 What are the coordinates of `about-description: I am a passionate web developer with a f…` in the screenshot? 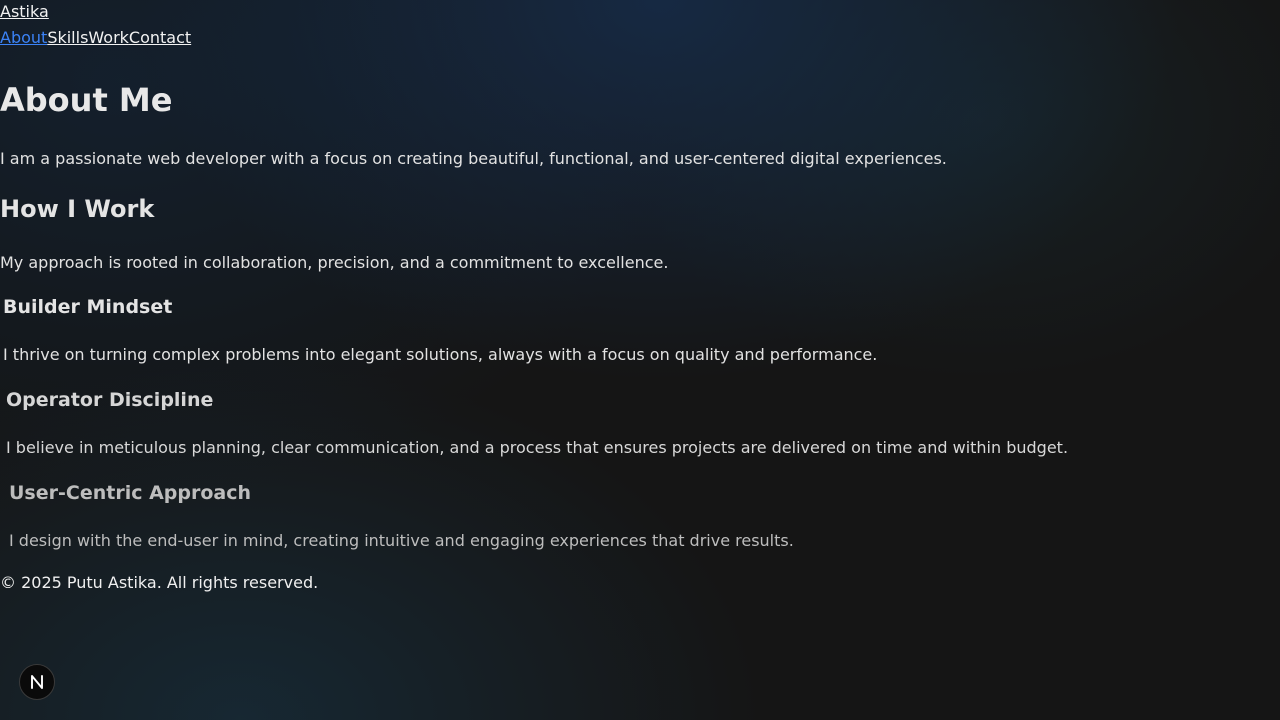 It's located at (473, 158).